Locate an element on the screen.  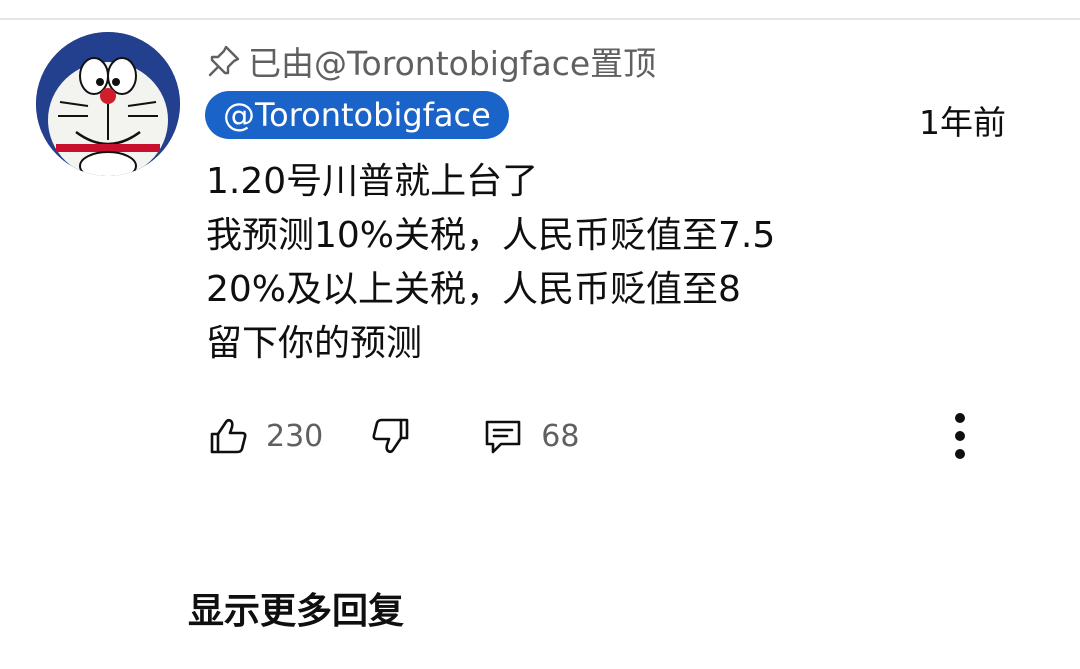
avatar is located at coordinates (108, 104).